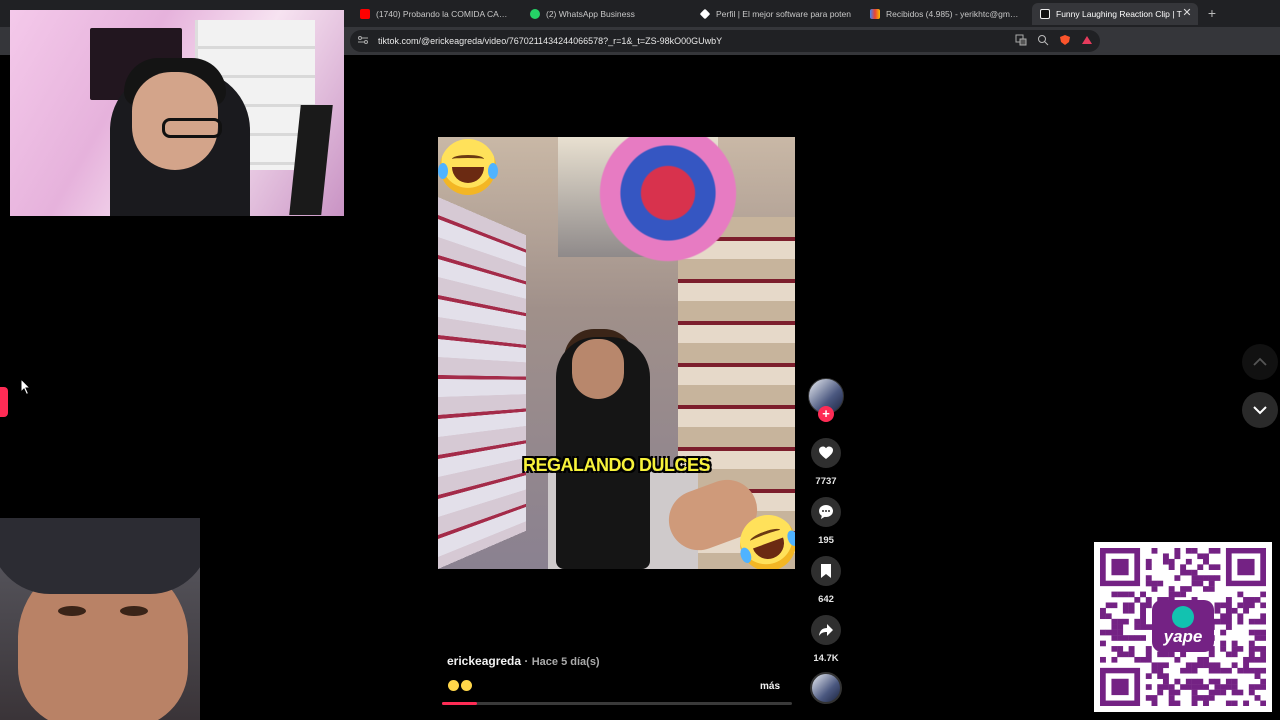  I want to click on music-disc-avatar, so click(826, 688).